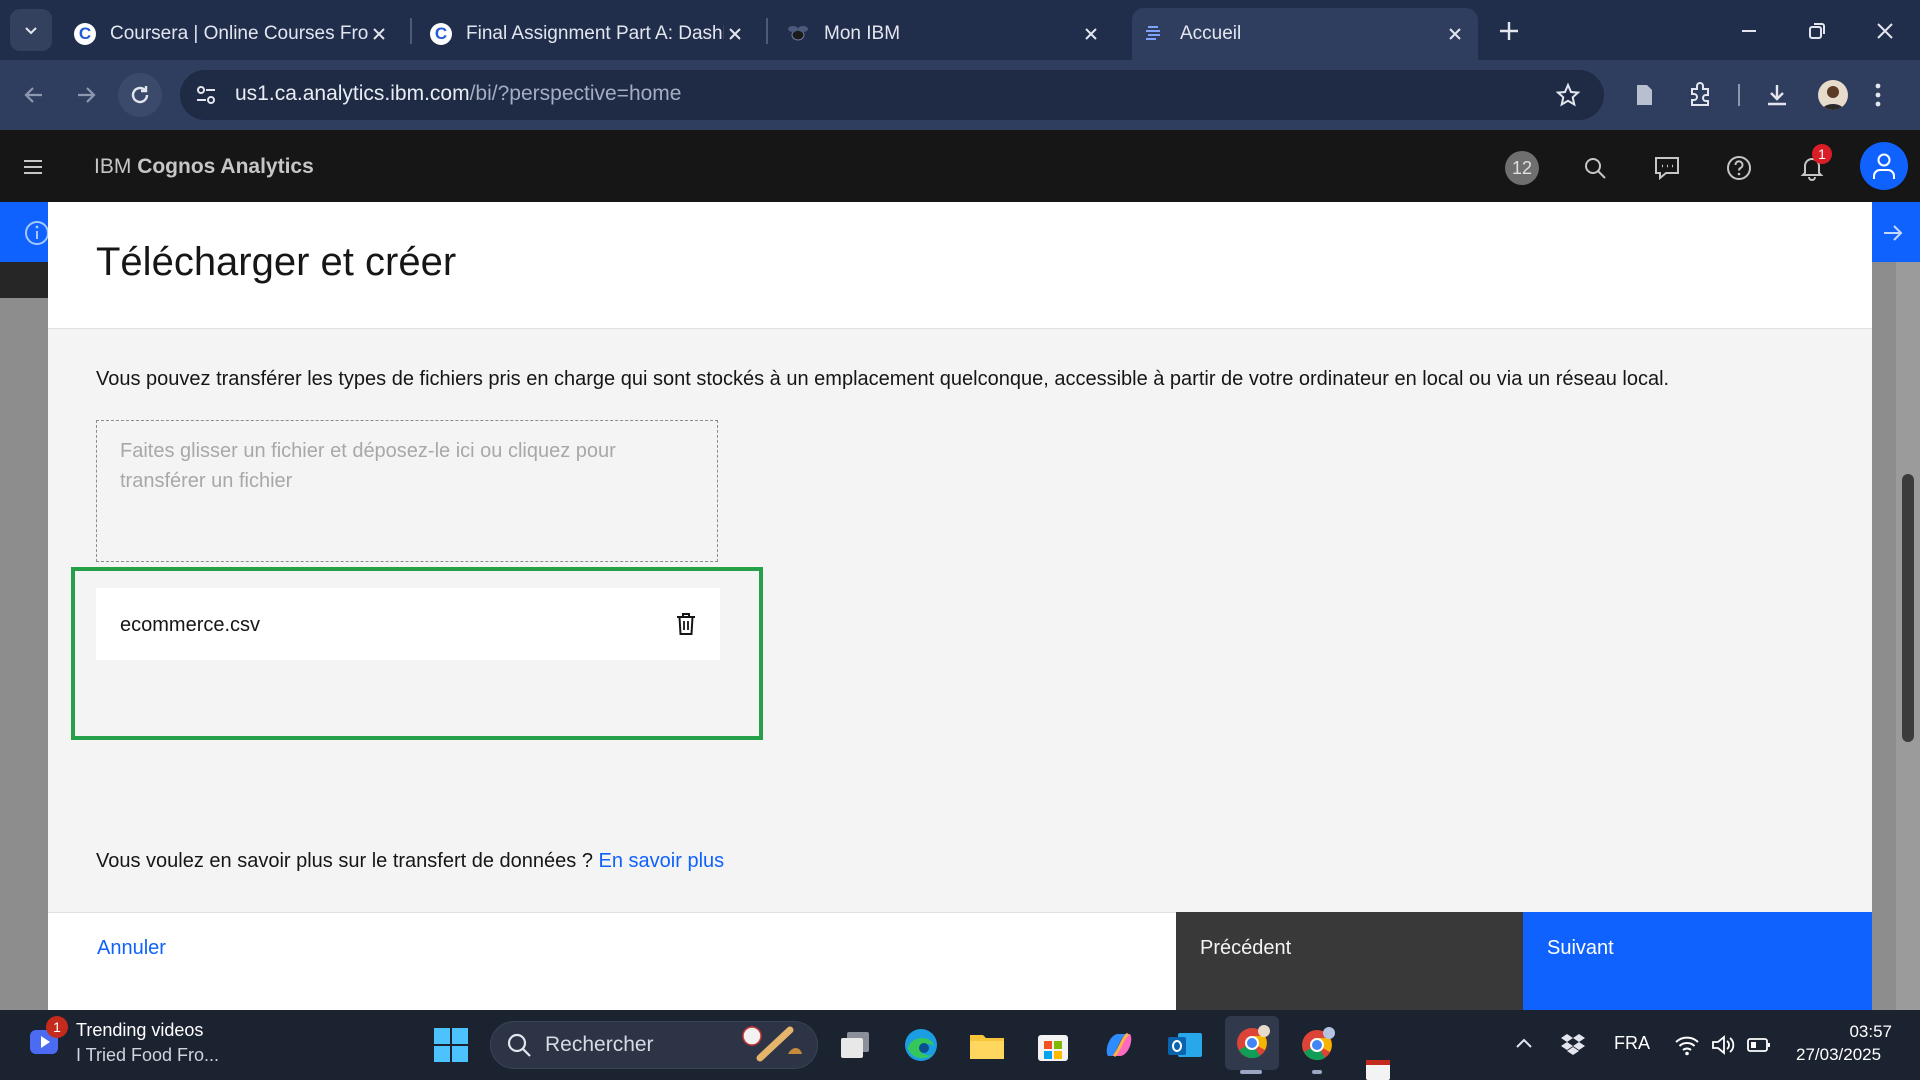 Image resolution: width=1920 pixels, height=1080 pixels. Describe the element at coordinates (57, 1027) in the screenshot. I see `news-badge: 1` at that location.